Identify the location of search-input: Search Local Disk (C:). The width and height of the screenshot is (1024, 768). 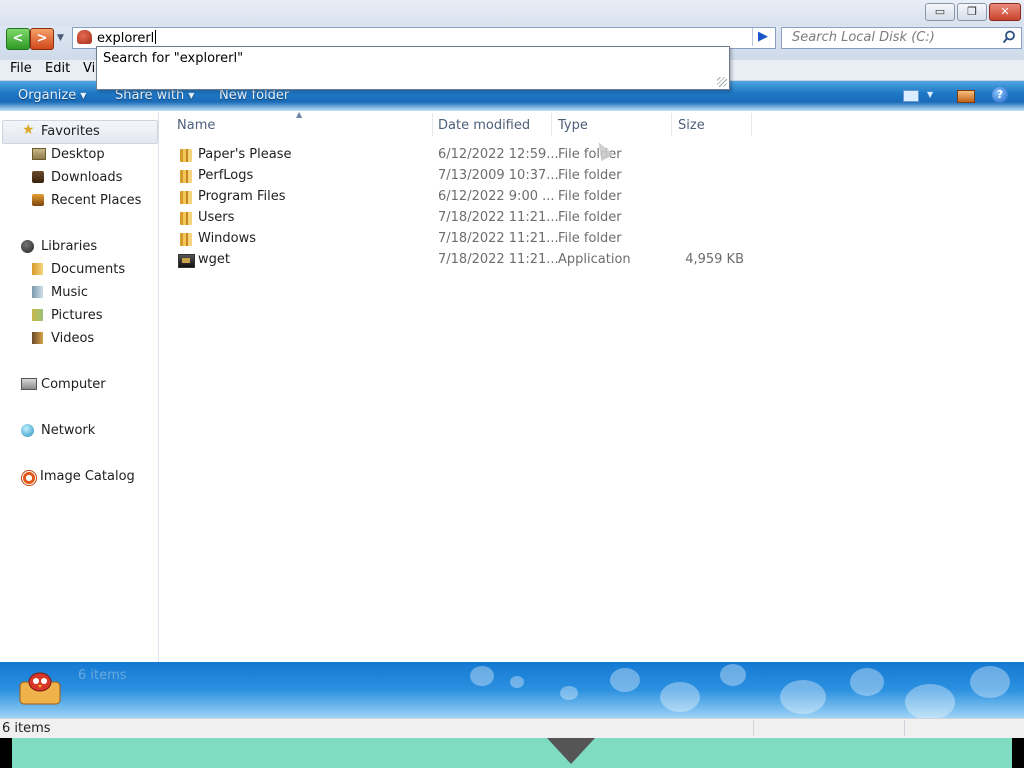
(901, 38).